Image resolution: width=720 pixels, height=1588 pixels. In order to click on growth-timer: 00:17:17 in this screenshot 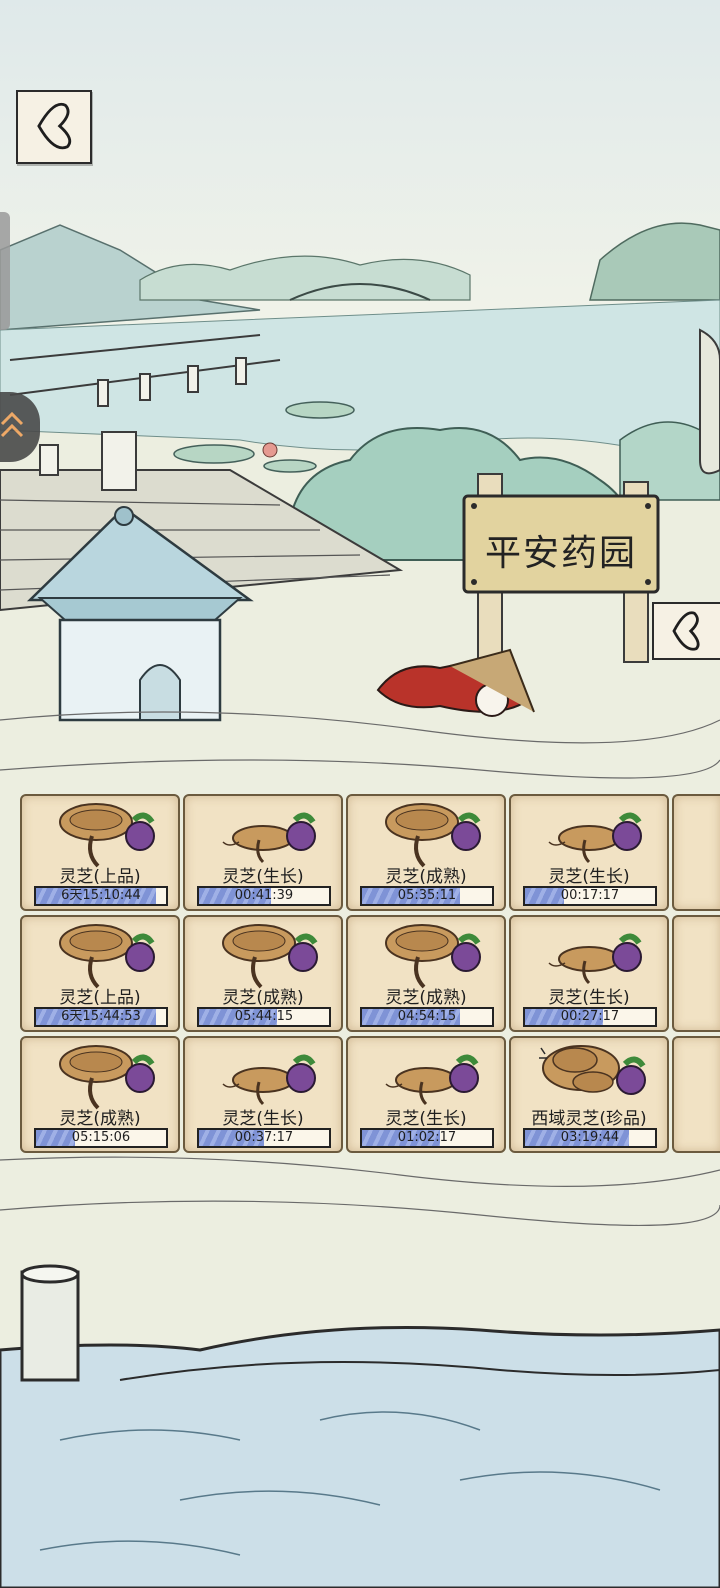, I will do `click(590, 895)`.